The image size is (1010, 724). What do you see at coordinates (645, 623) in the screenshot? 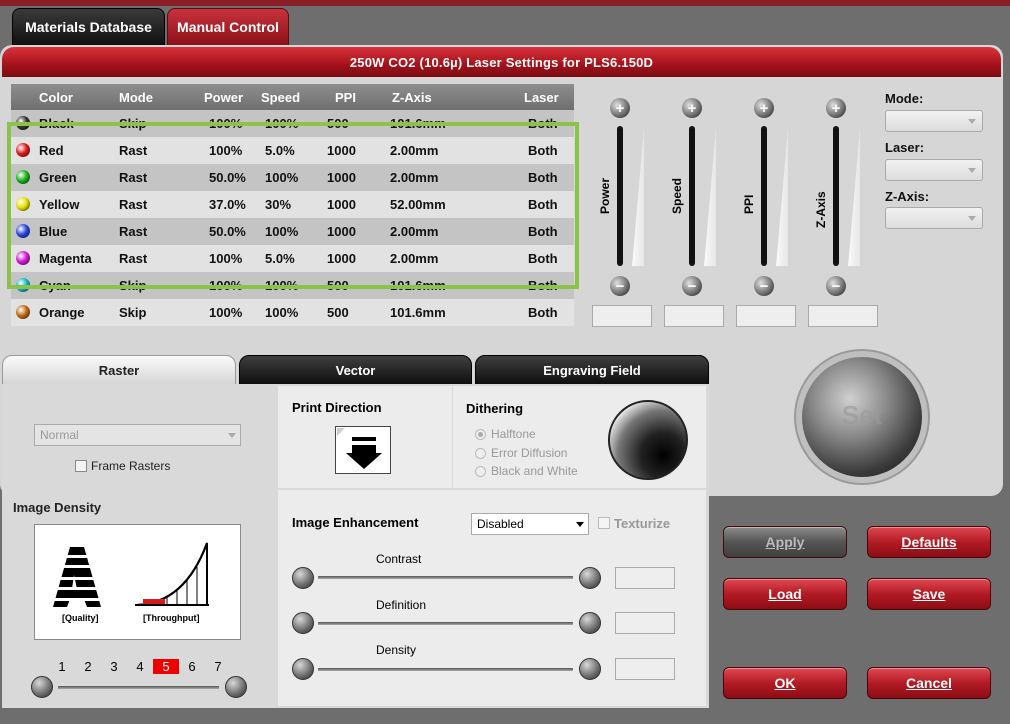
I see `definition-value-box` at bounding box center [645, 623].